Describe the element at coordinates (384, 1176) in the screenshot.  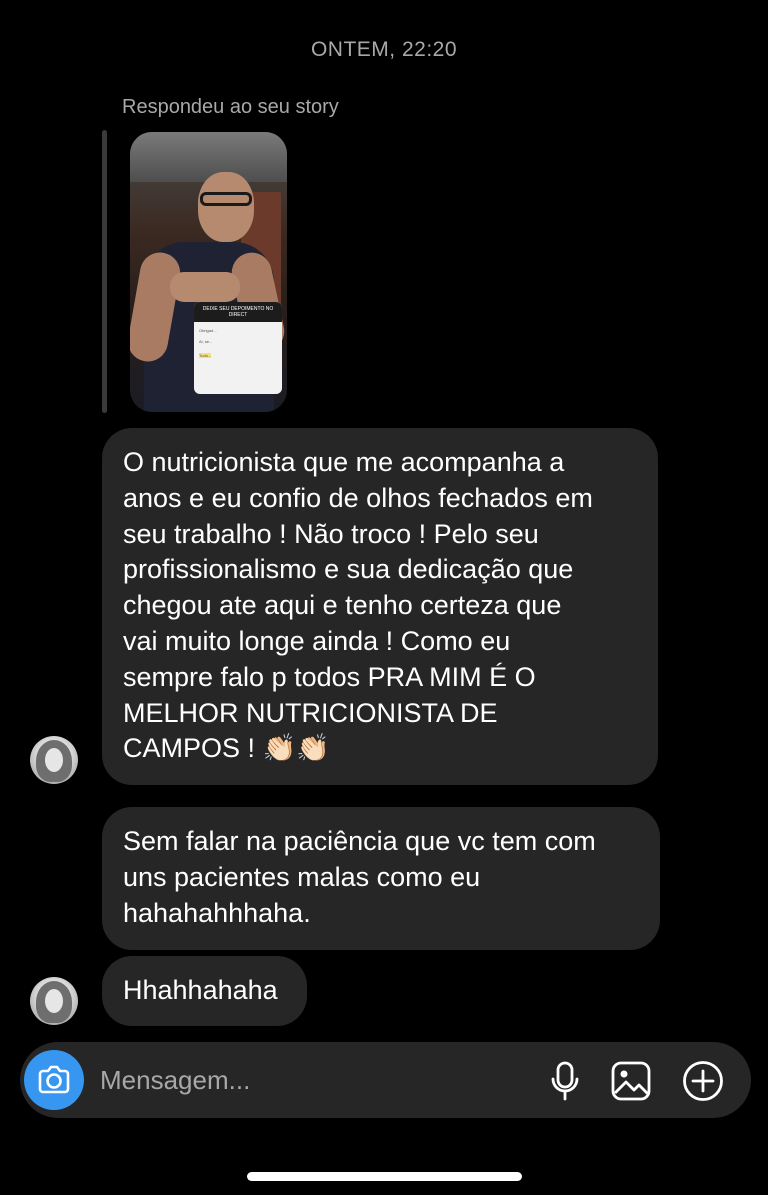
I see `home-indicator` at that location.